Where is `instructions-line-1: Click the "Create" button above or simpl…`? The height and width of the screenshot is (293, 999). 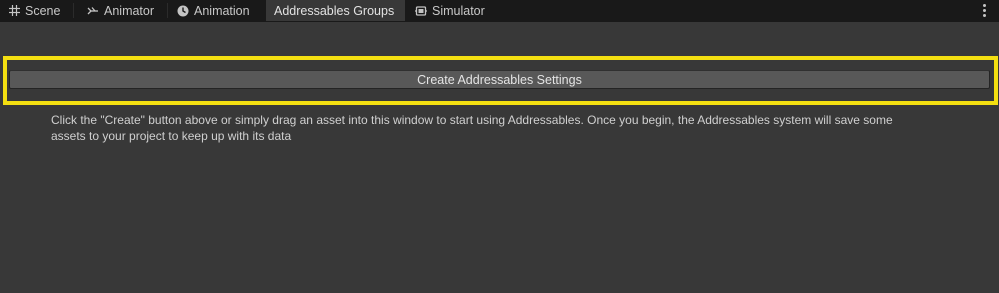 instructions-line-1: Click the "Create" button above or simpl… is located at coordinates (472, 120).